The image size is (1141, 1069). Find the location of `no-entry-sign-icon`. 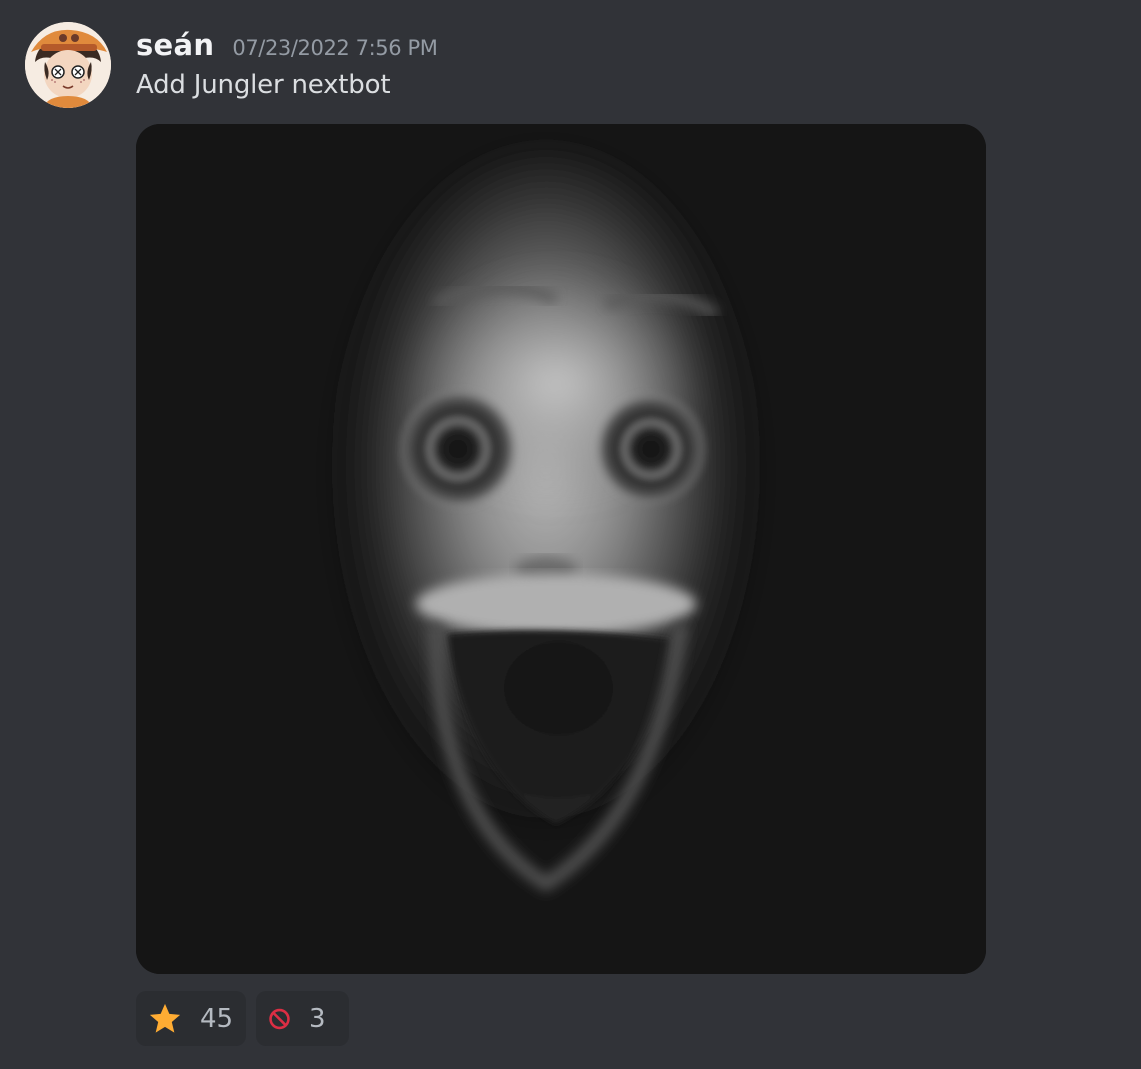

no-entry-sign-icon is located at coordinates (279, 1018).